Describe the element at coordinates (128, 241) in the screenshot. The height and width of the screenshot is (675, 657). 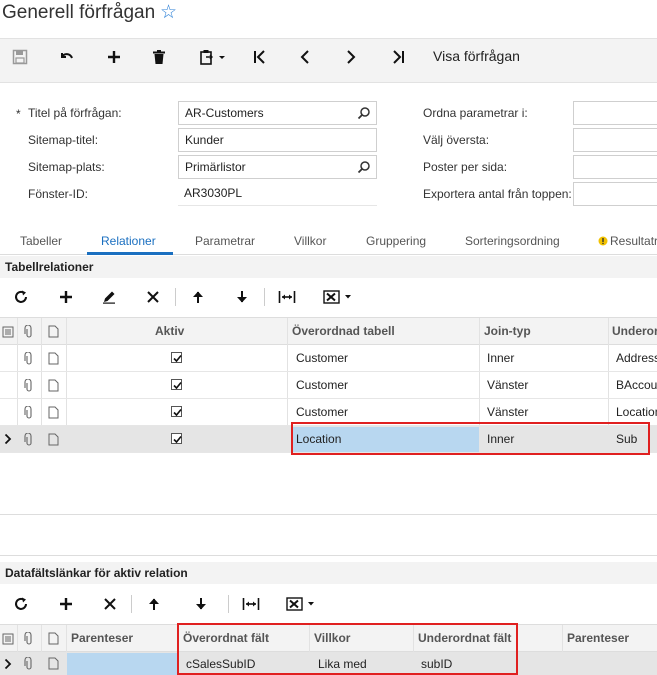
I see `tab-relations: Relationer` at that location.